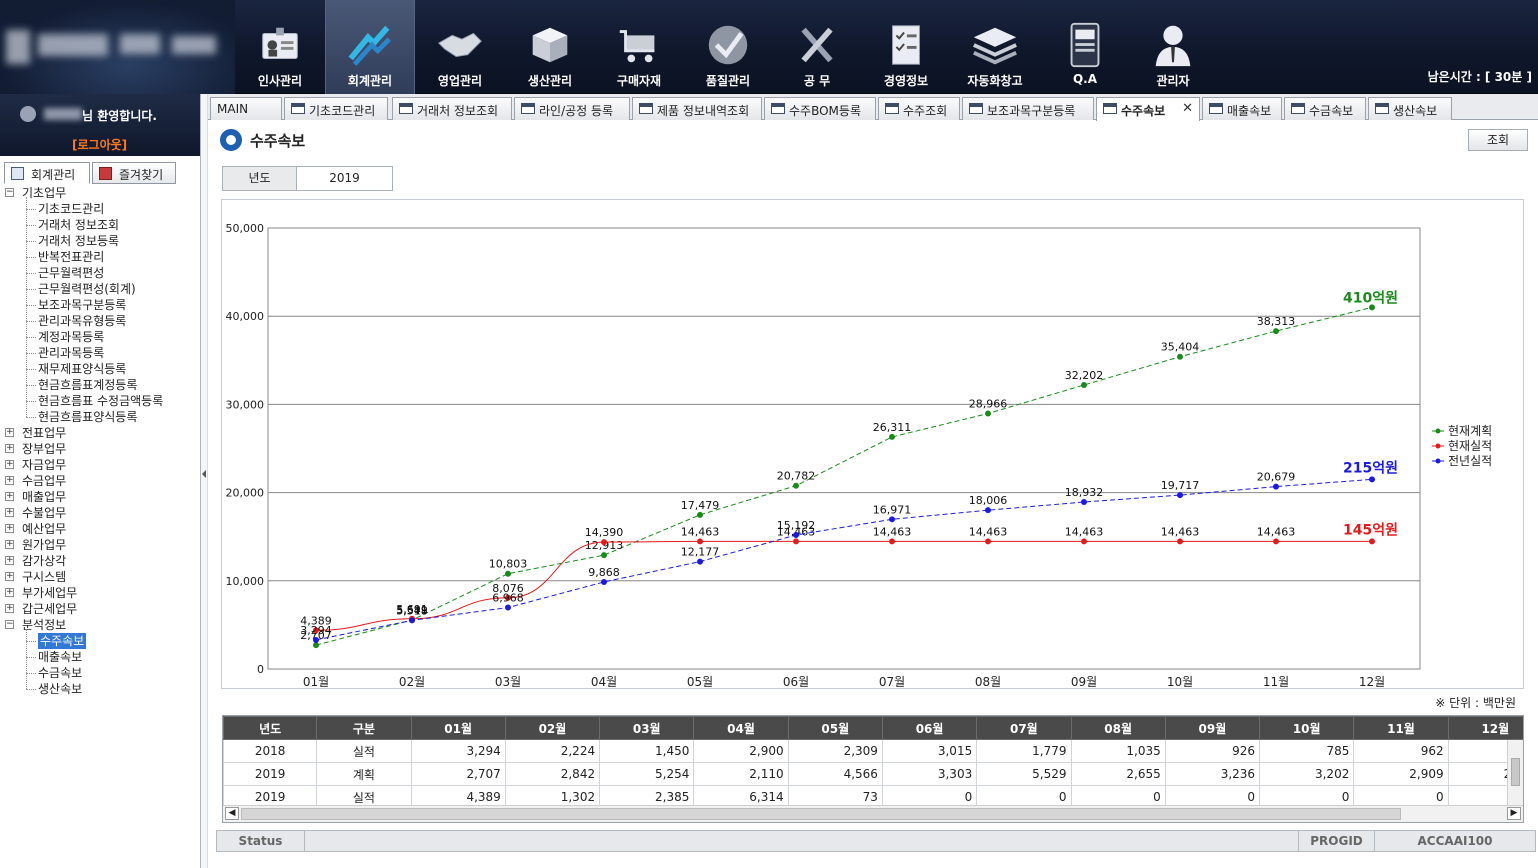  What do you see at coordinates (458, 751) in the screenshot?
I see `table-cell: 3,294` at bounding box center [458, 751].